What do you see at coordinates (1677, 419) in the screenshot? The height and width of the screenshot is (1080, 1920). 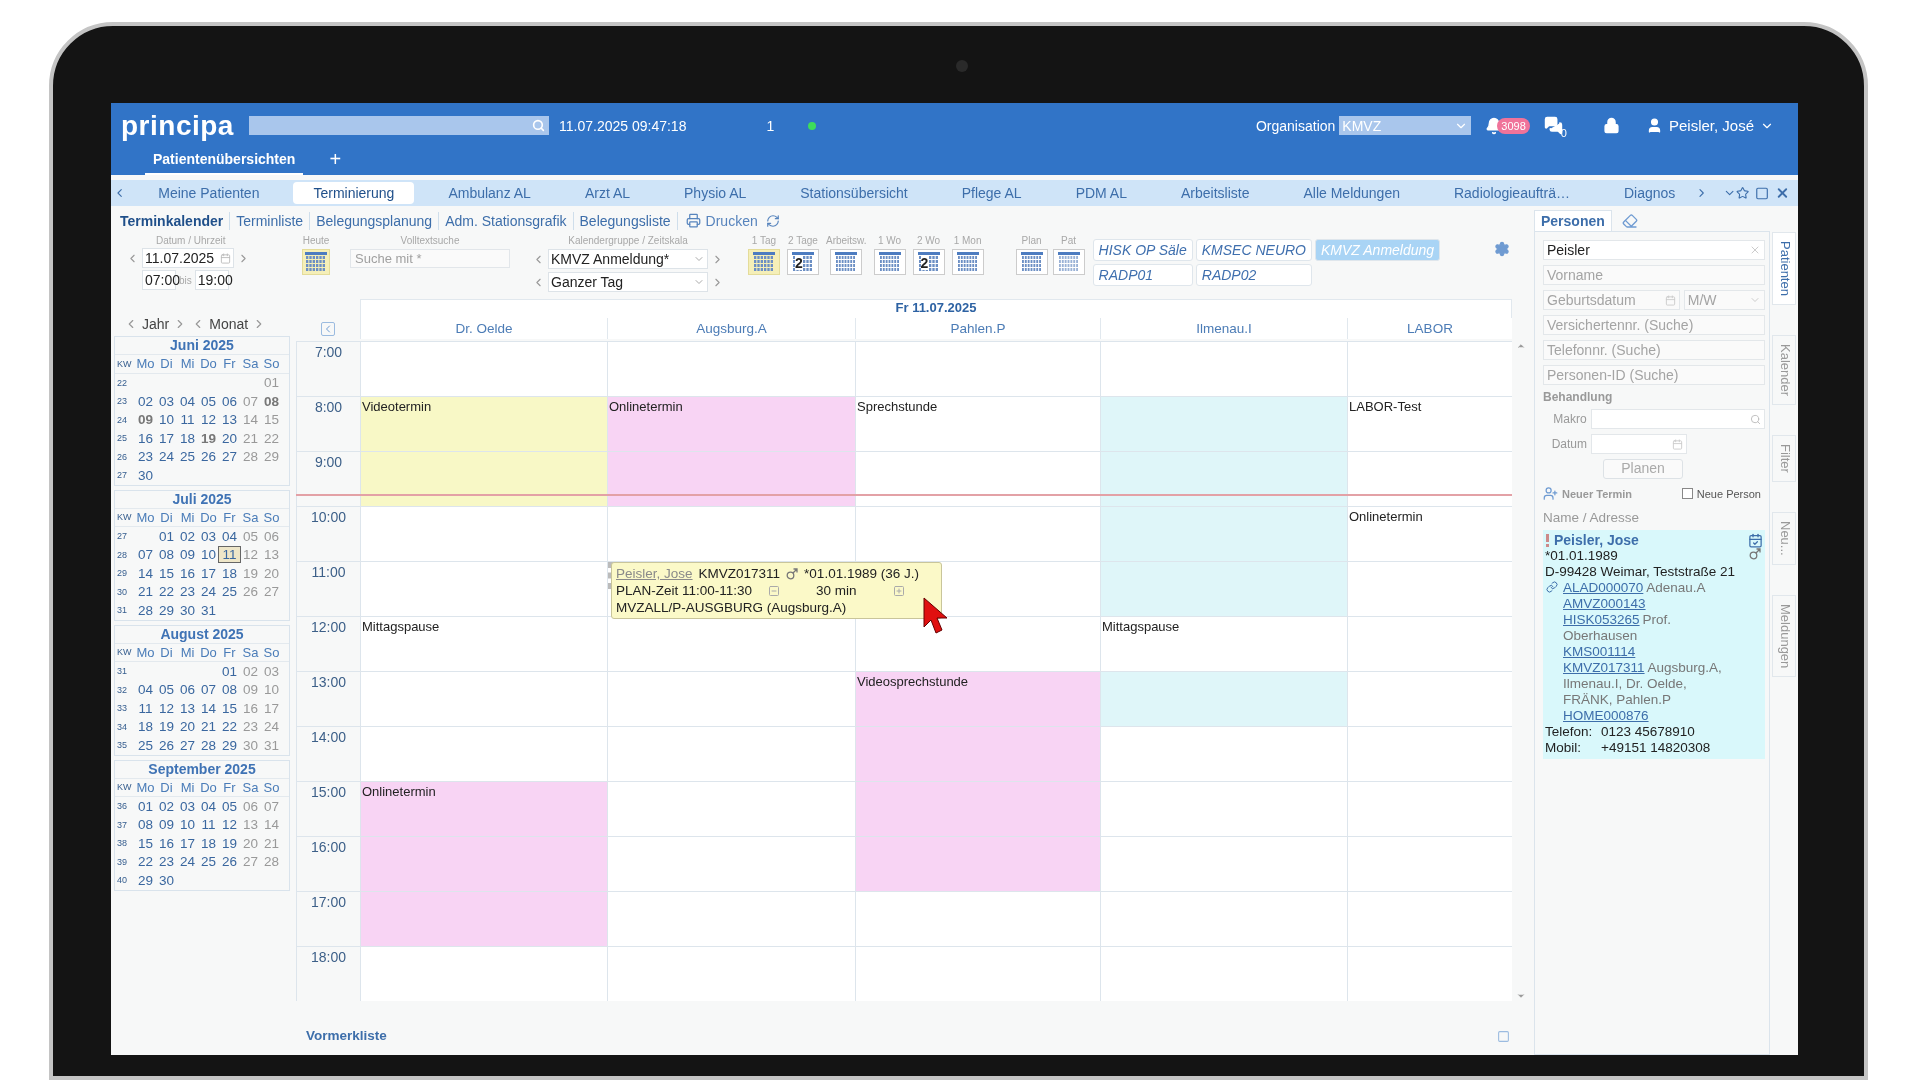 I see `macro-field` at bounding box center [1677, 419].